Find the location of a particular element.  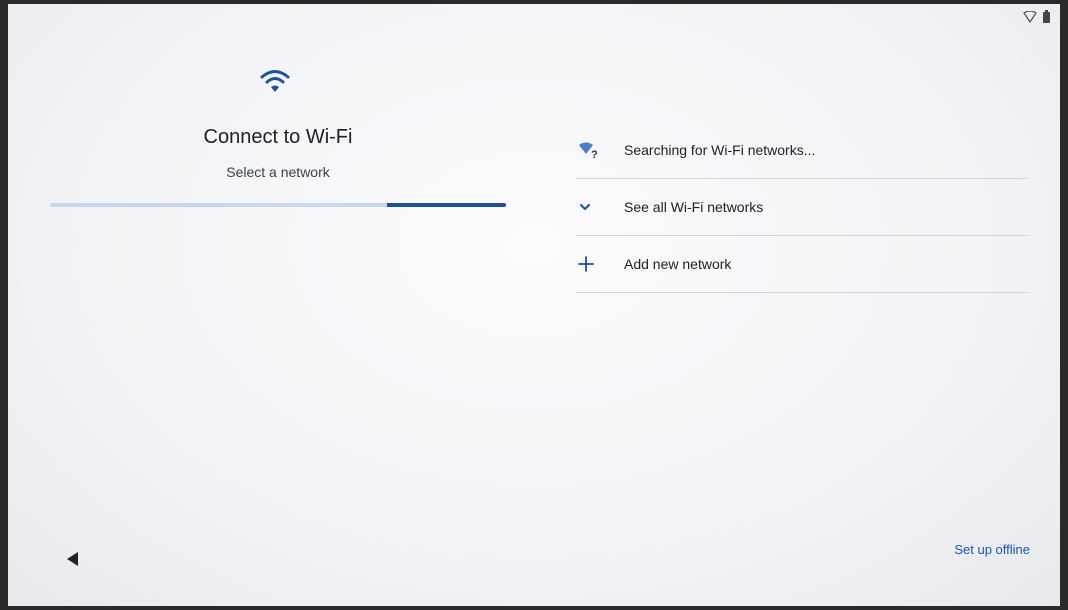

list-item-see-all-networks: See all Wi-Fi networks is located at coordinates (802, 207).